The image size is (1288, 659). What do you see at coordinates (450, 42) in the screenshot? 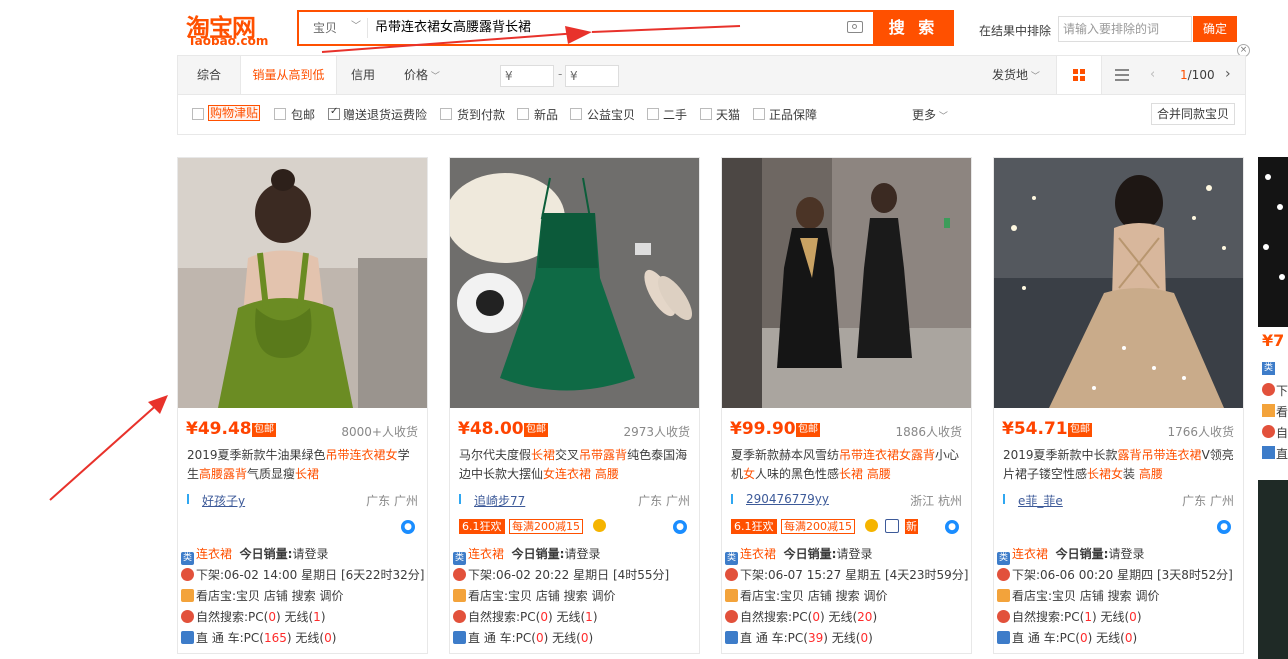
I see `annotation-arrow-search` at bounding box center [450, 42].